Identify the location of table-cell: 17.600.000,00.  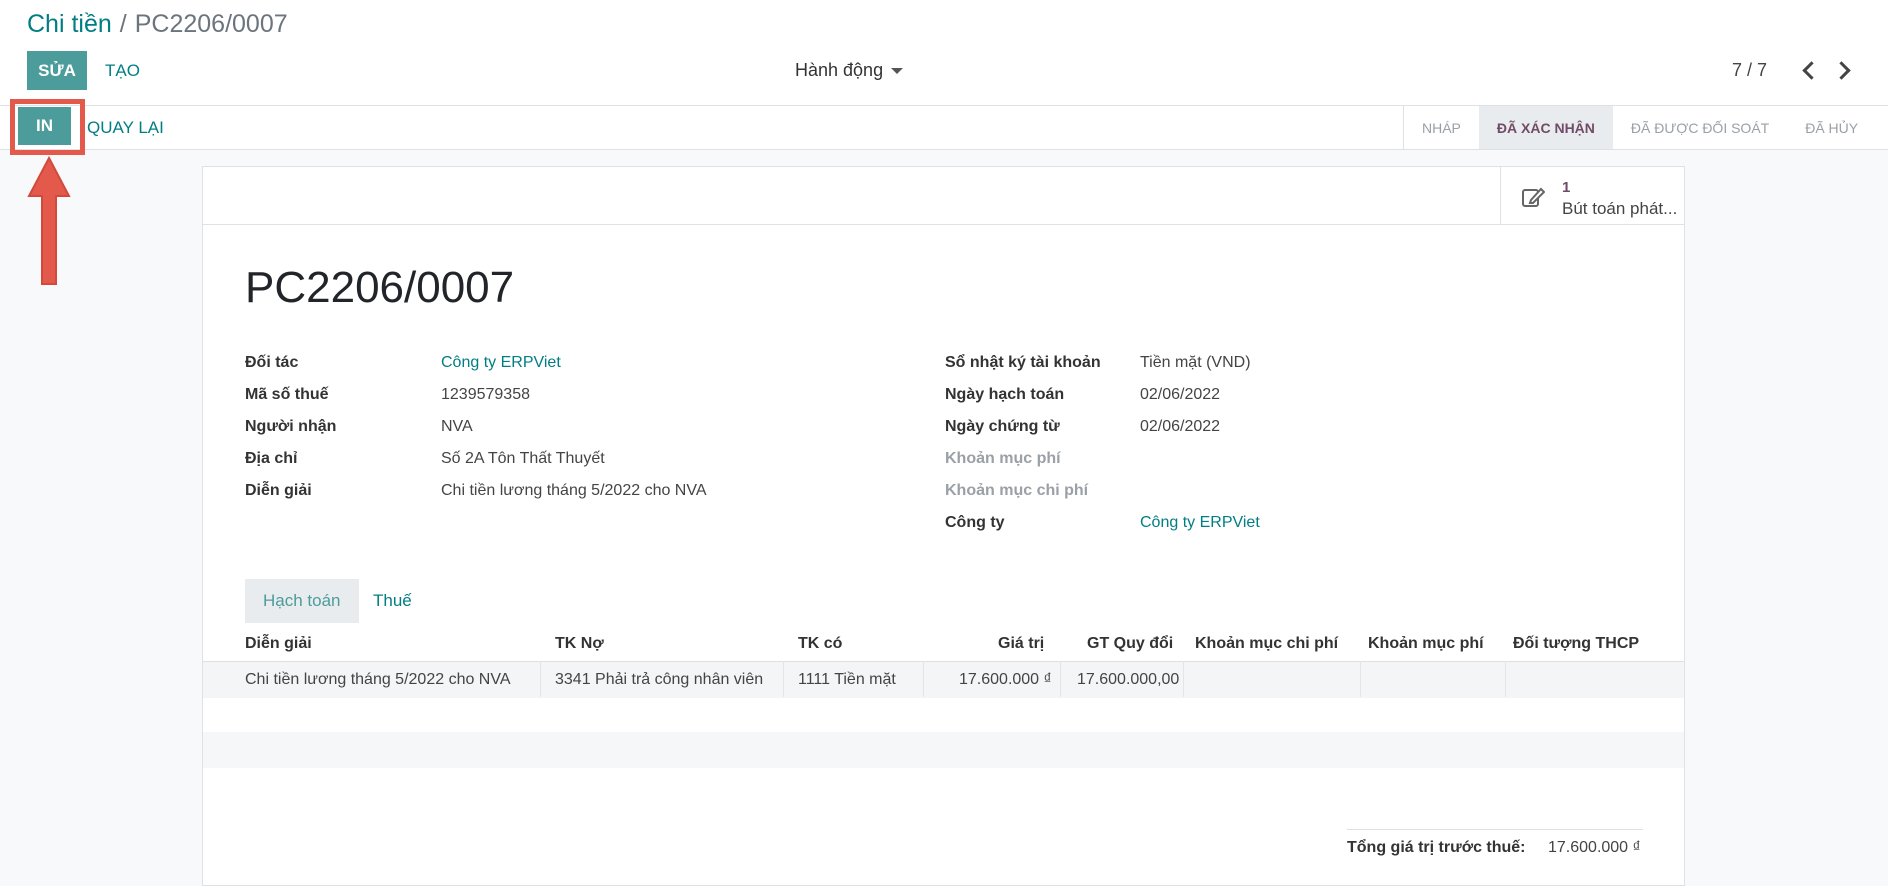
(1128, 679).